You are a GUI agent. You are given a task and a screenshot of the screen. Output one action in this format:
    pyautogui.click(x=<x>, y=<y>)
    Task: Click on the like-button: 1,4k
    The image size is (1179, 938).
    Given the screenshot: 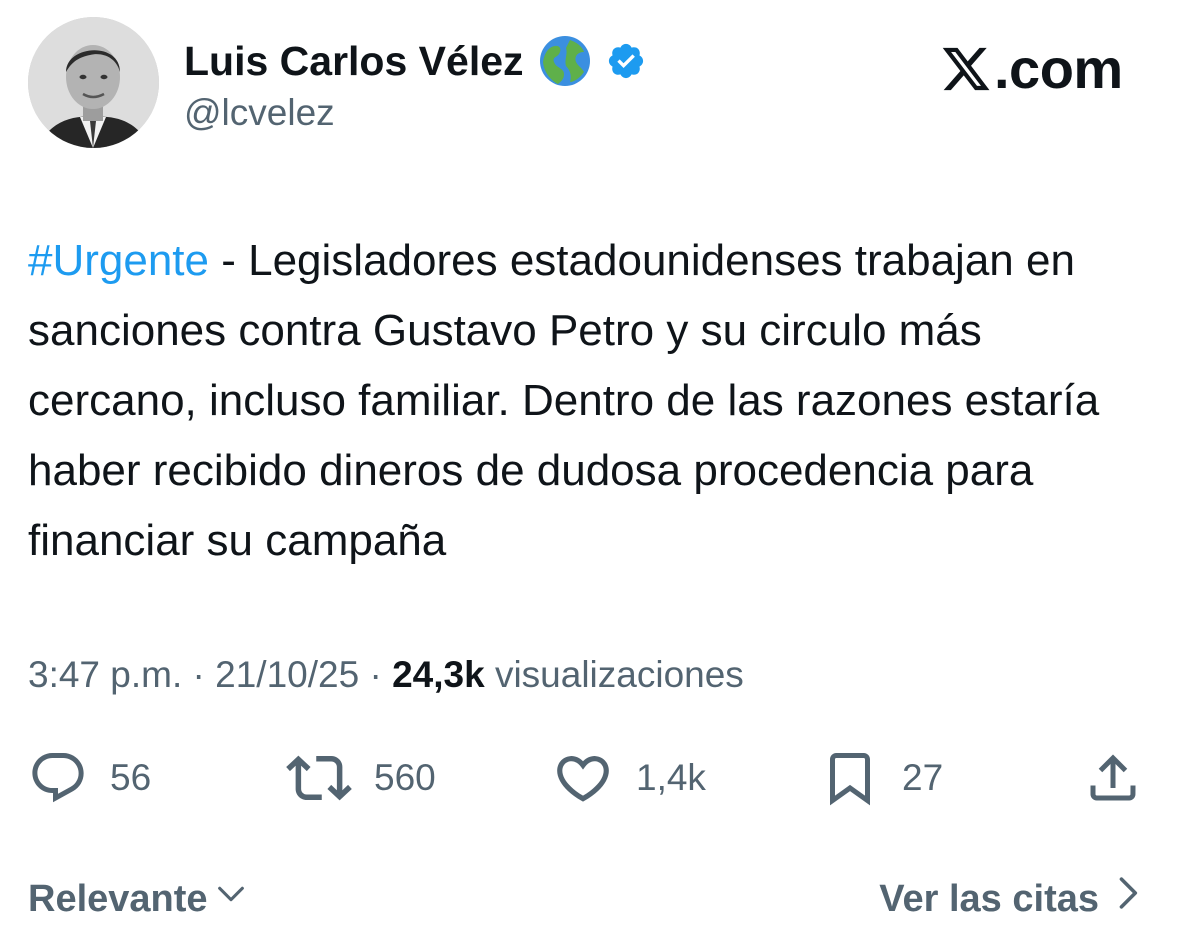 What is the action you would take?
    pyautogui.click(x=629, y=778)
    